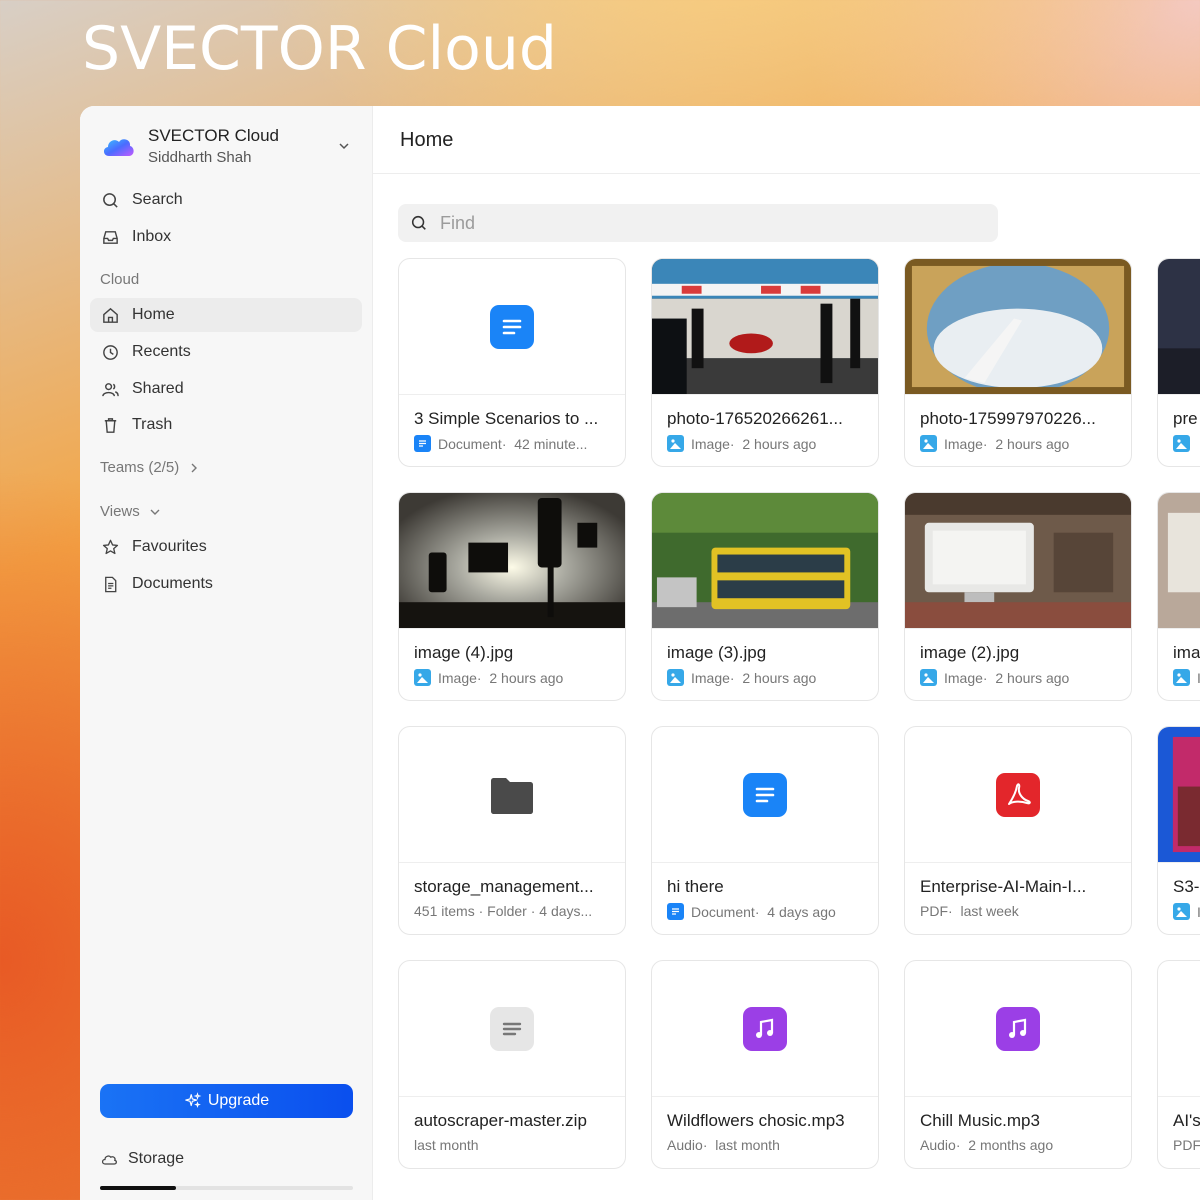 This screenshot has height=1200, width=1200. What do you see at coordinates (675, 443) in the screenshot?
I see `image-icon` at bounding box center [675, 443].